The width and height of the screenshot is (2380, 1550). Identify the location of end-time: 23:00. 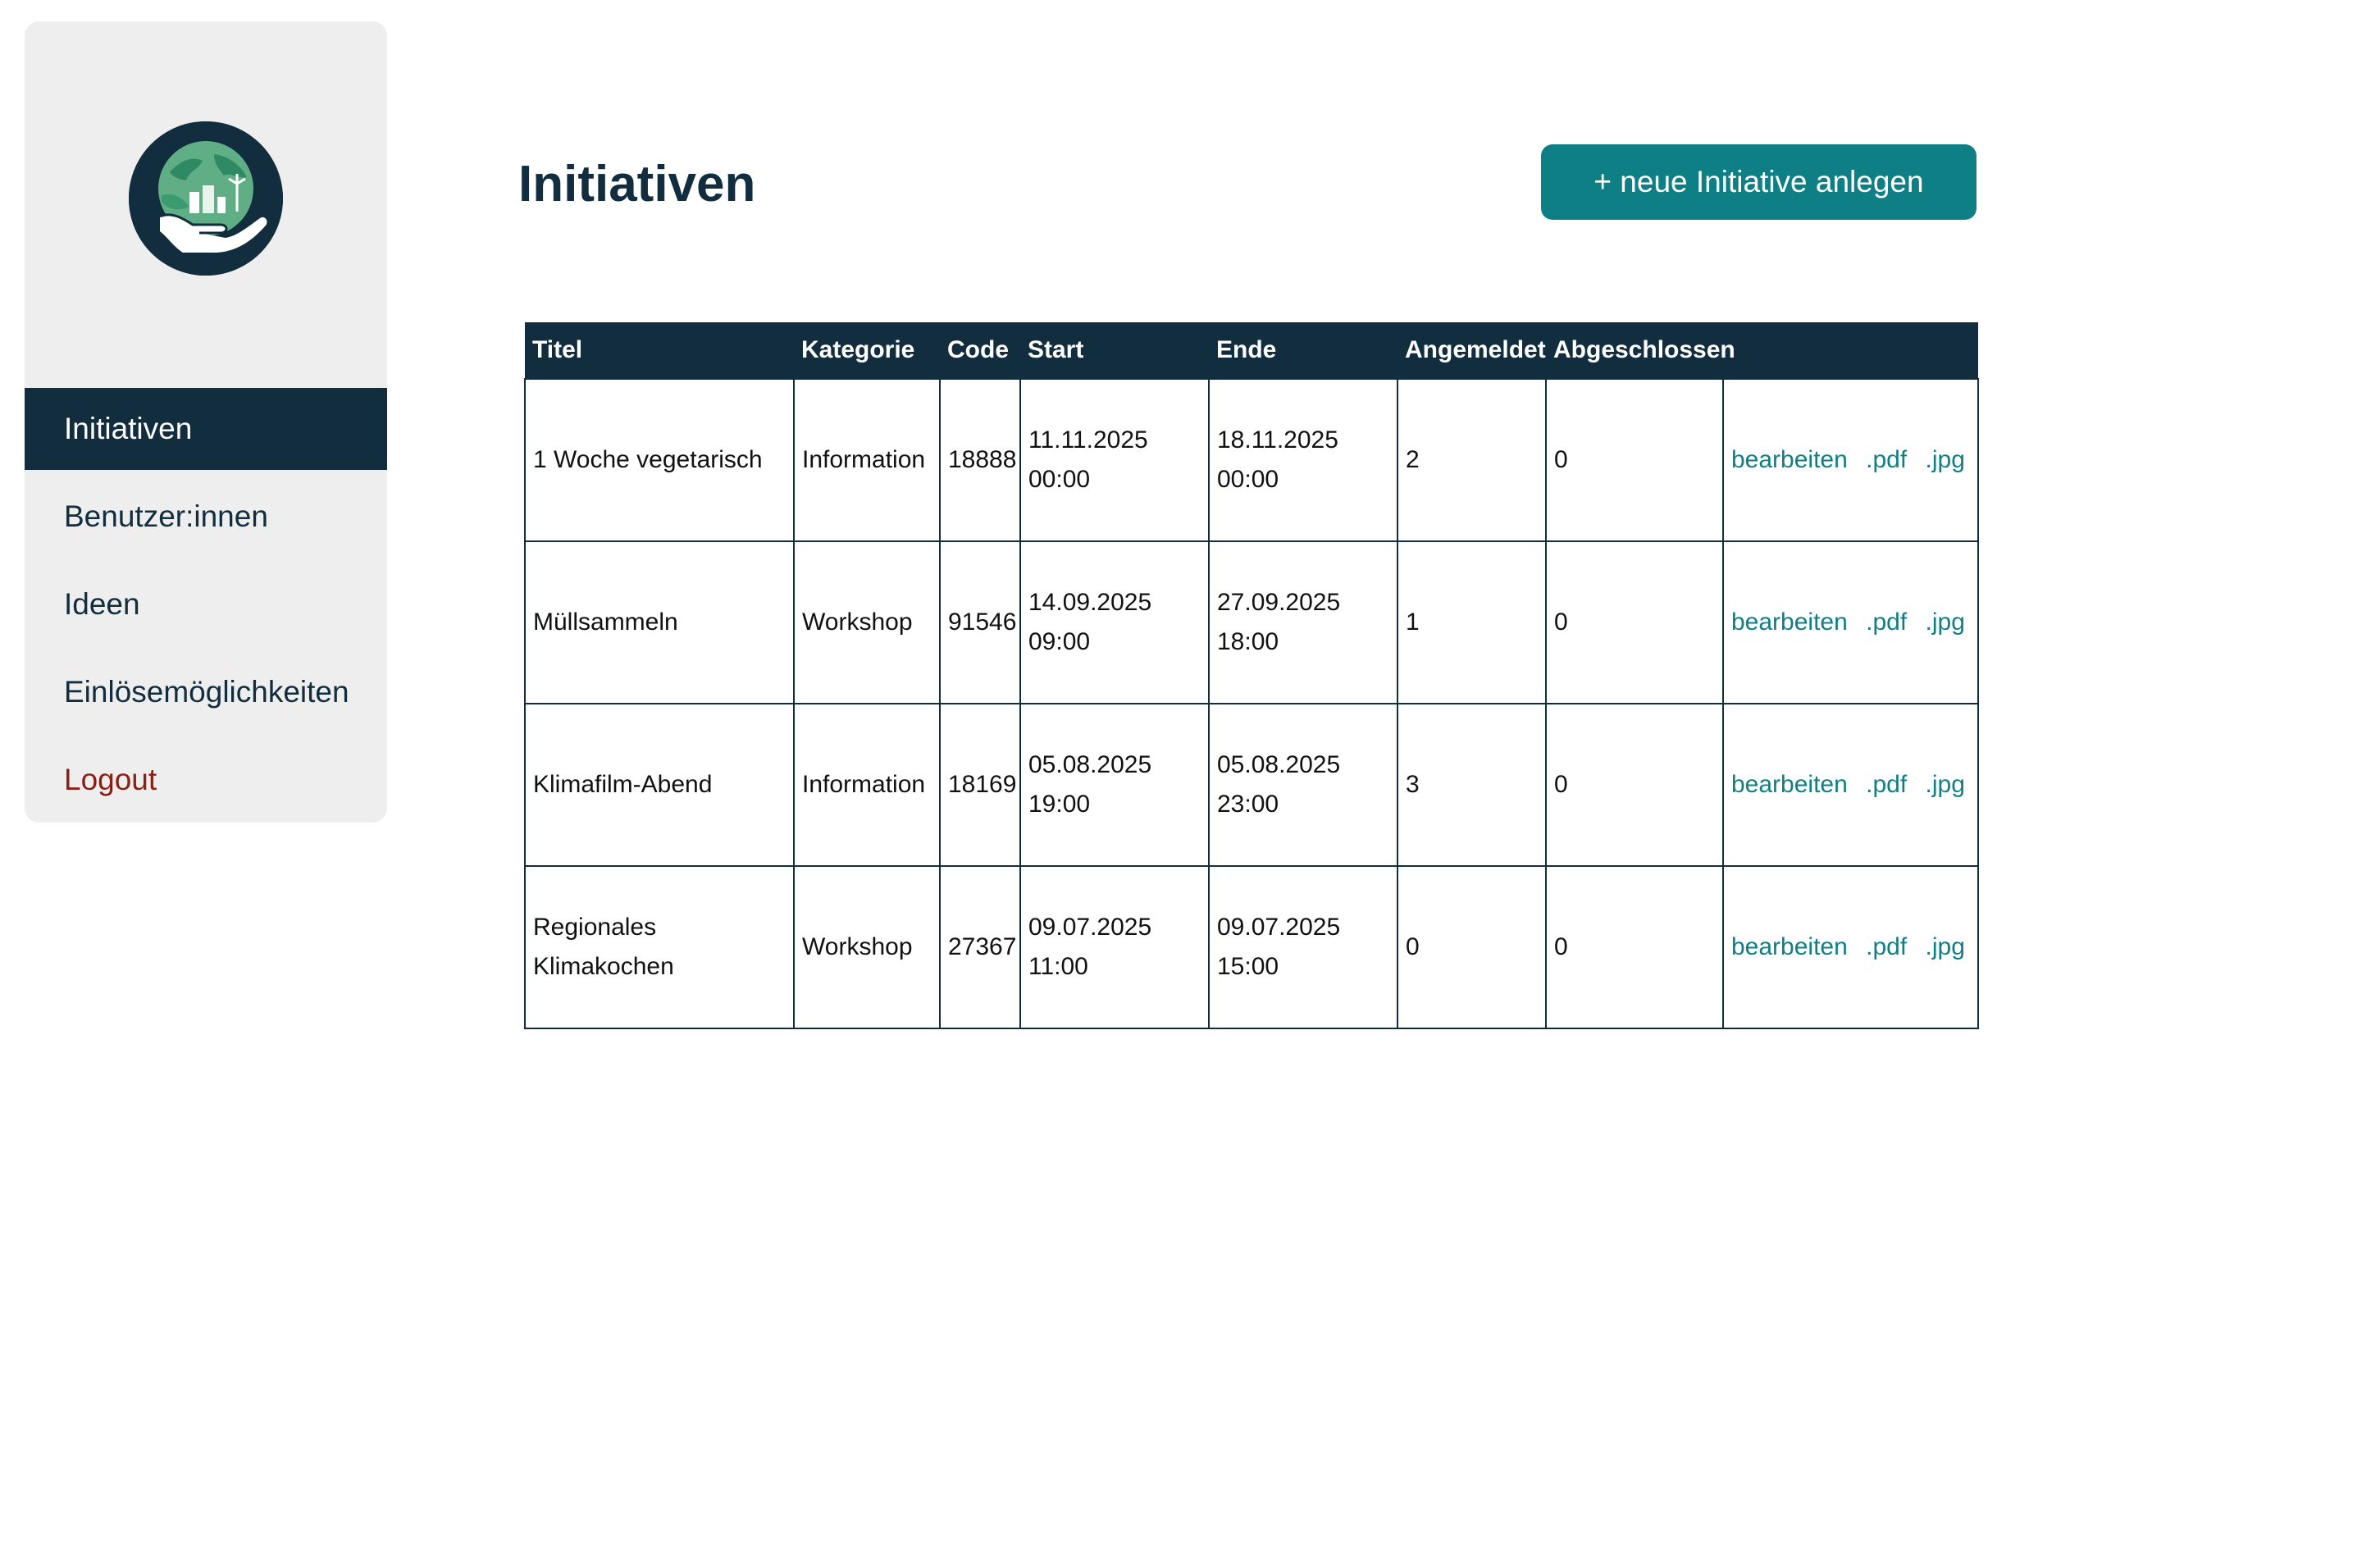
(1248, 804).